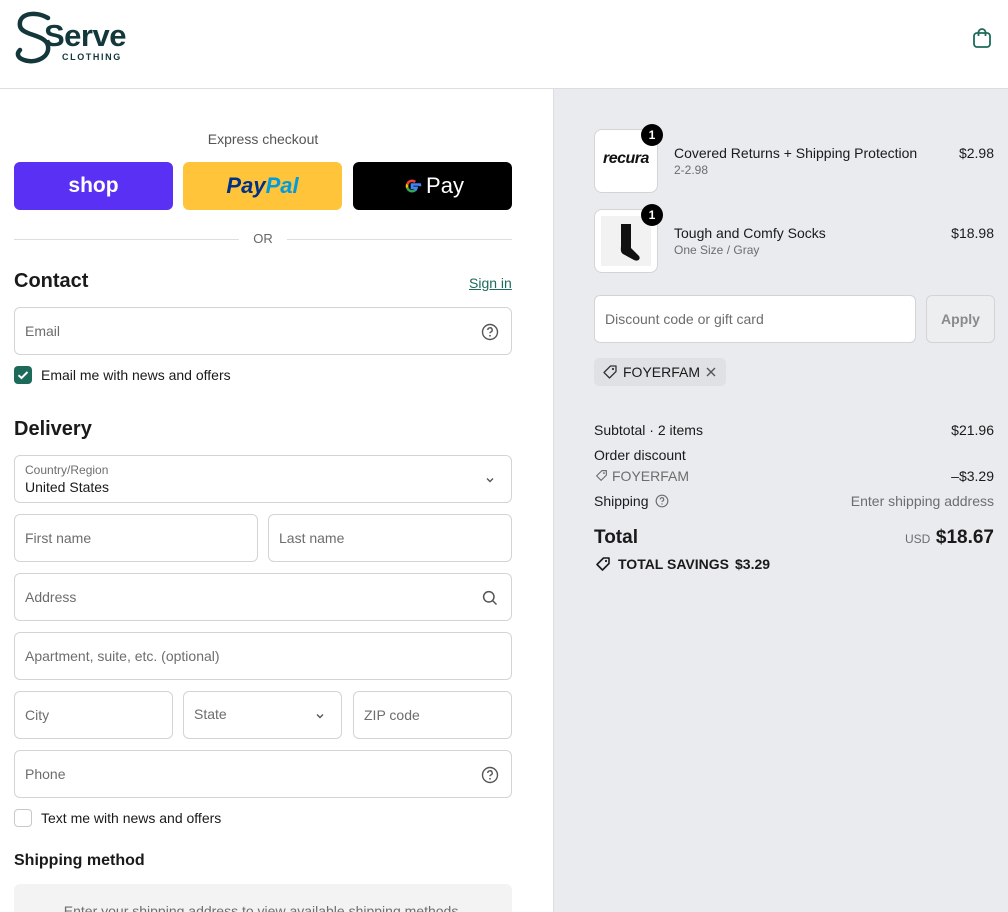  I want to click on sign-in-link: Sign in, so click(490, 283).